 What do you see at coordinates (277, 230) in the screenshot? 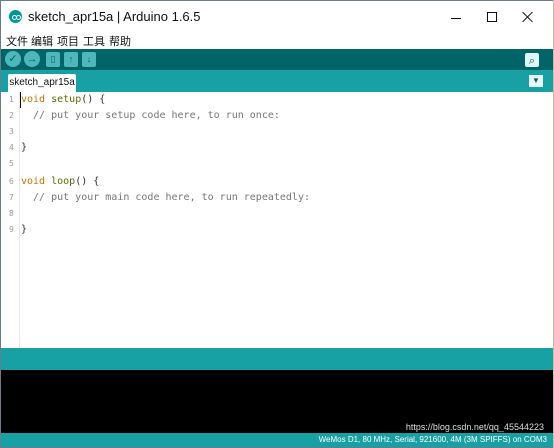
I see `code-line: 9 }` at bounding box center [277, 230].